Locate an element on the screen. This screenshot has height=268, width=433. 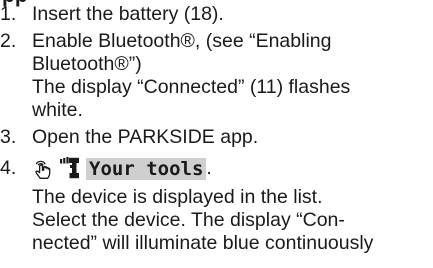
your-tools-menu-label: Your tools is located at coordinates (146, 169).